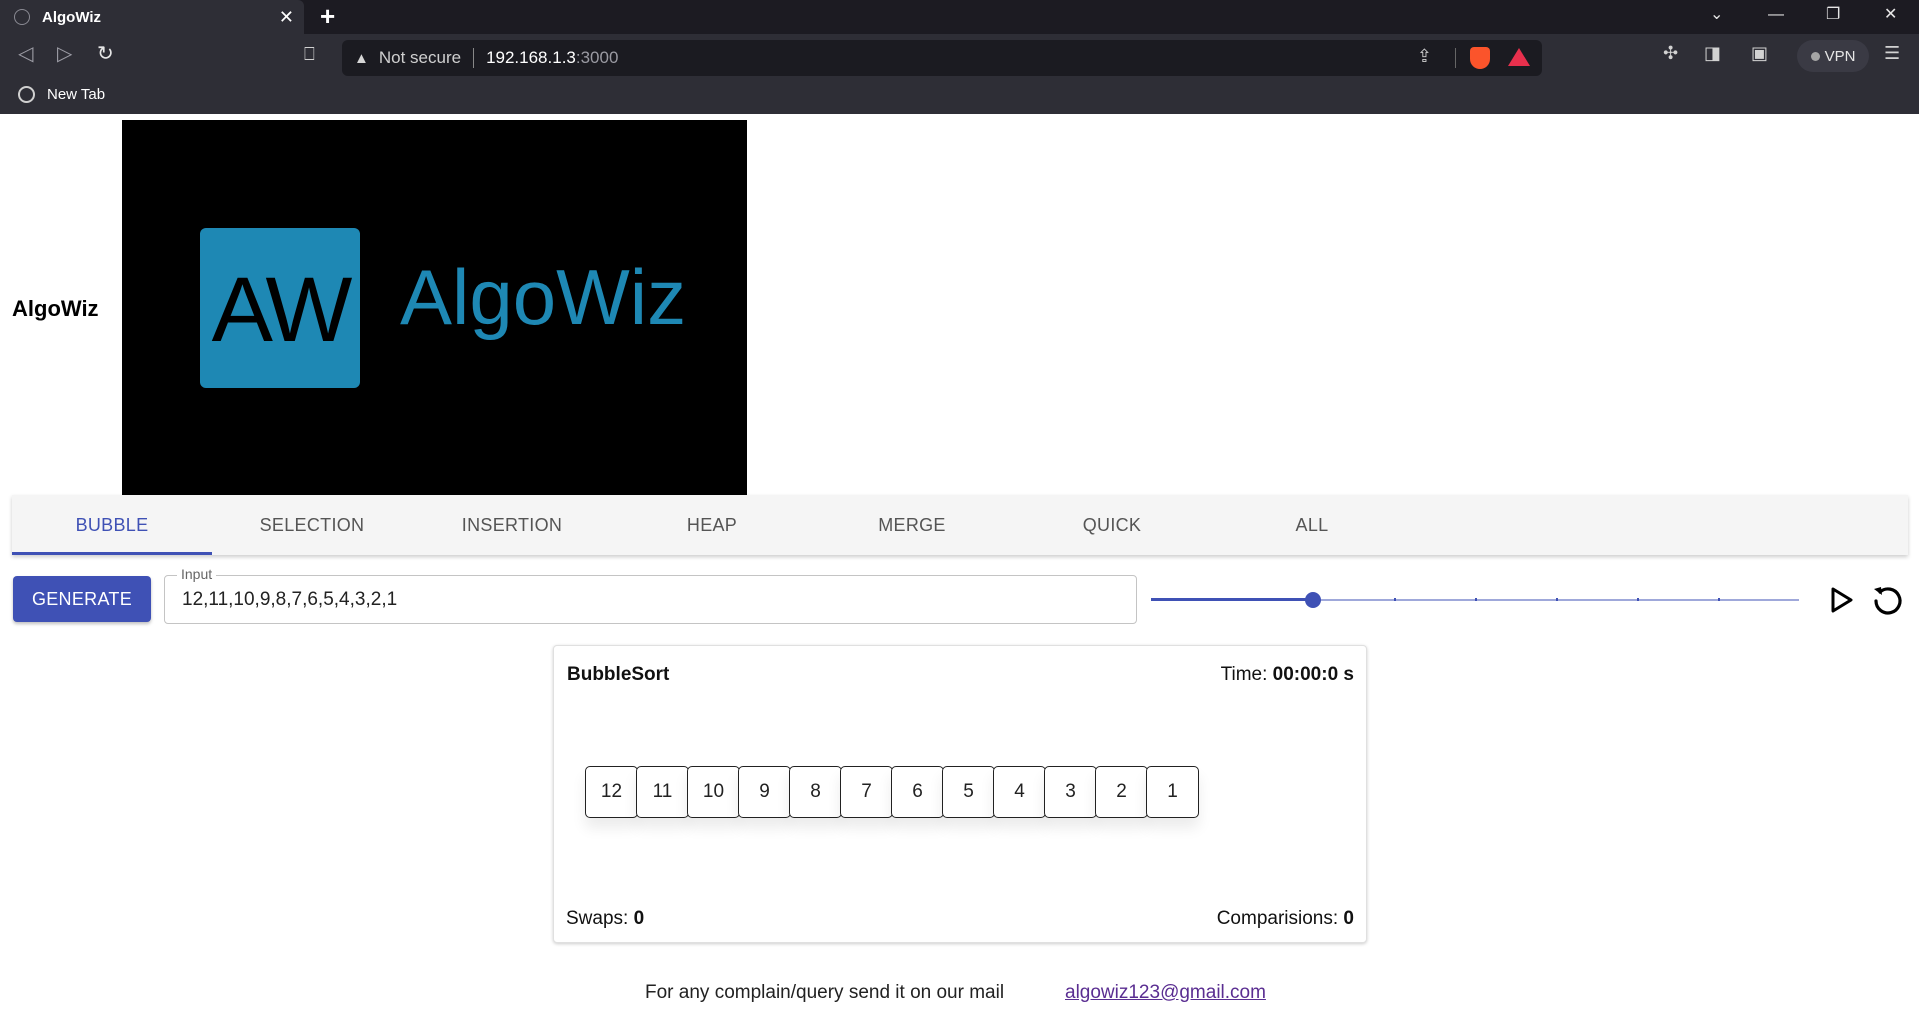 Image resolution: width=1919 pixels, height=1013 pixels. What do you see at coordinates (968, 792) in the screenshot?
I see `array-cell: 5` at bounding box center [968, 792].